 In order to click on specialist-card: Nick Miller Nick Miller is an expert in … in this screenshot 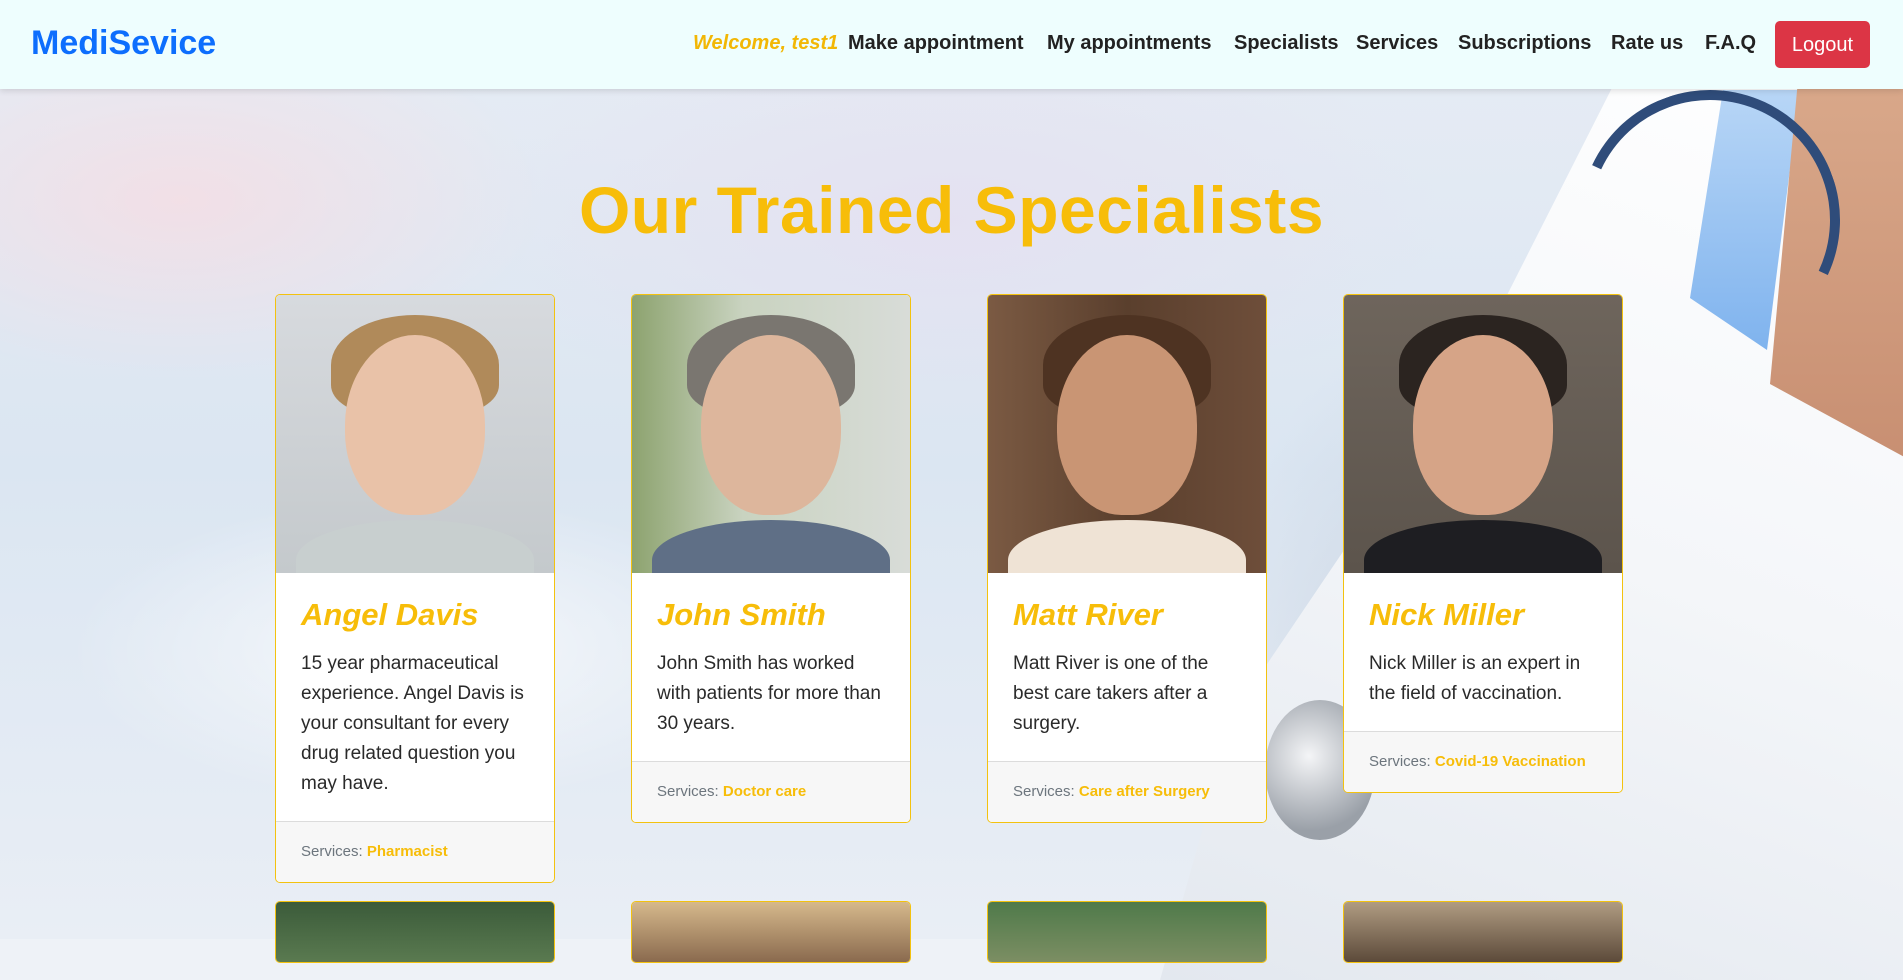, I will do `click(1483, 543)`.